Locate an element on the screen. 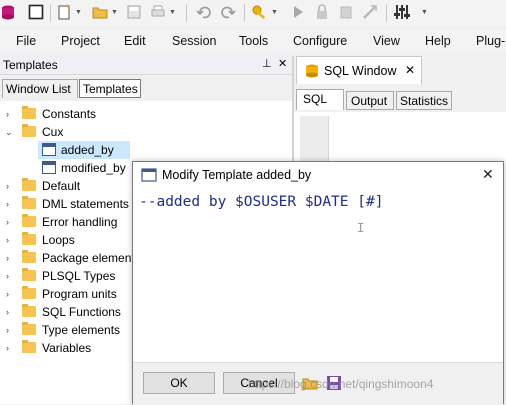 Image resolution: width=506 pixels, height=405 pixels. menu-help: Help is located at coordinates (438, 41).